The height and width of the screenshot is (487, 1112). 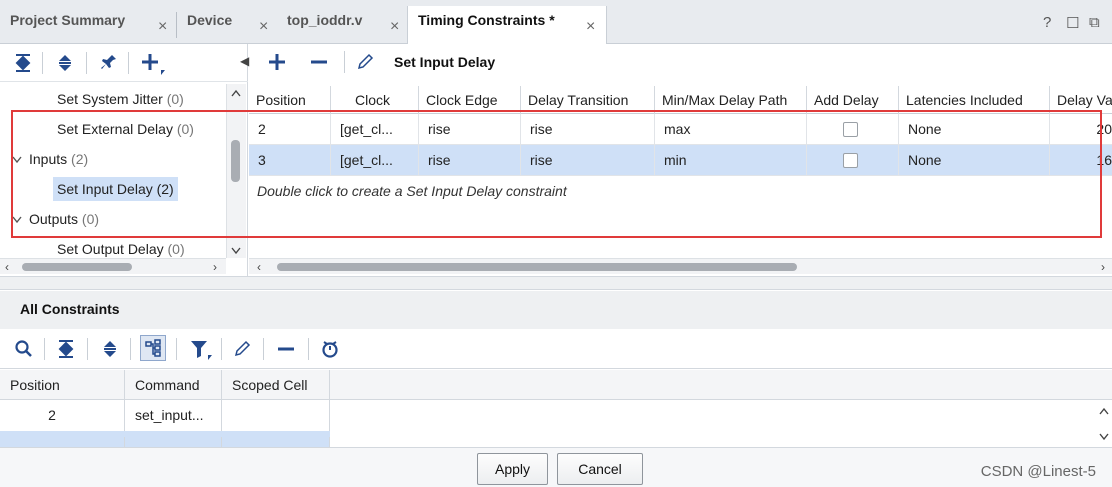 What do you see at coordinates (470, 100) in the screenshot?
I see `column-header-clock-edge: Clock Edge` at bounding box center [470, 100].